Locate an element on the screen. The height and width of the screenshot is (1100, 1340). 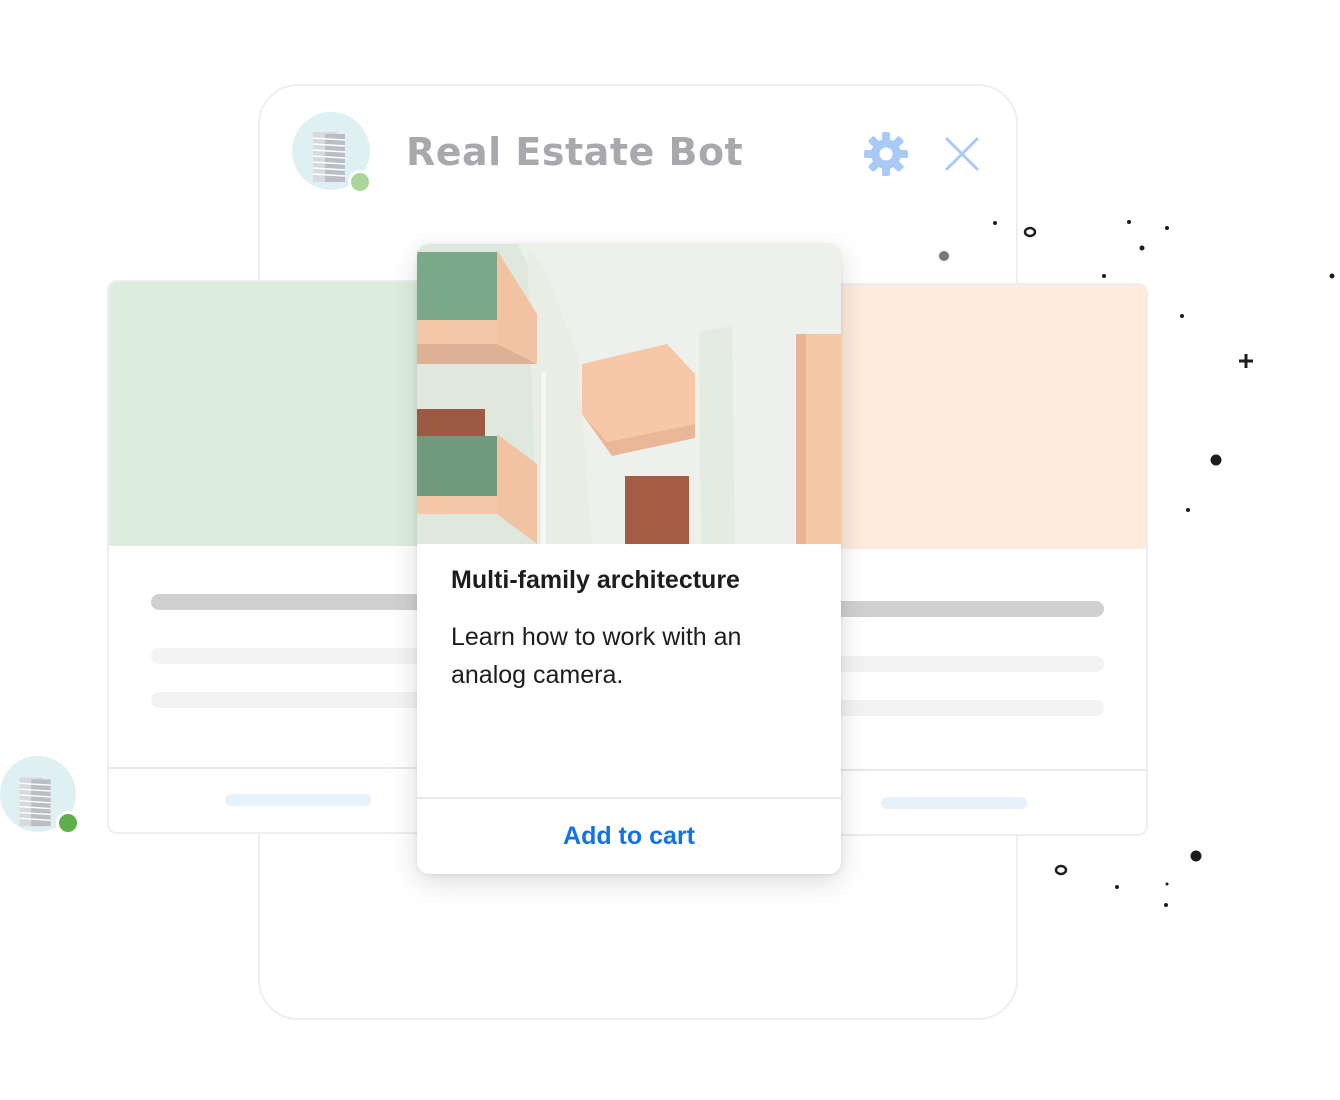
add-to-cart-button: Add to cart is located at coordinates (629, 836).